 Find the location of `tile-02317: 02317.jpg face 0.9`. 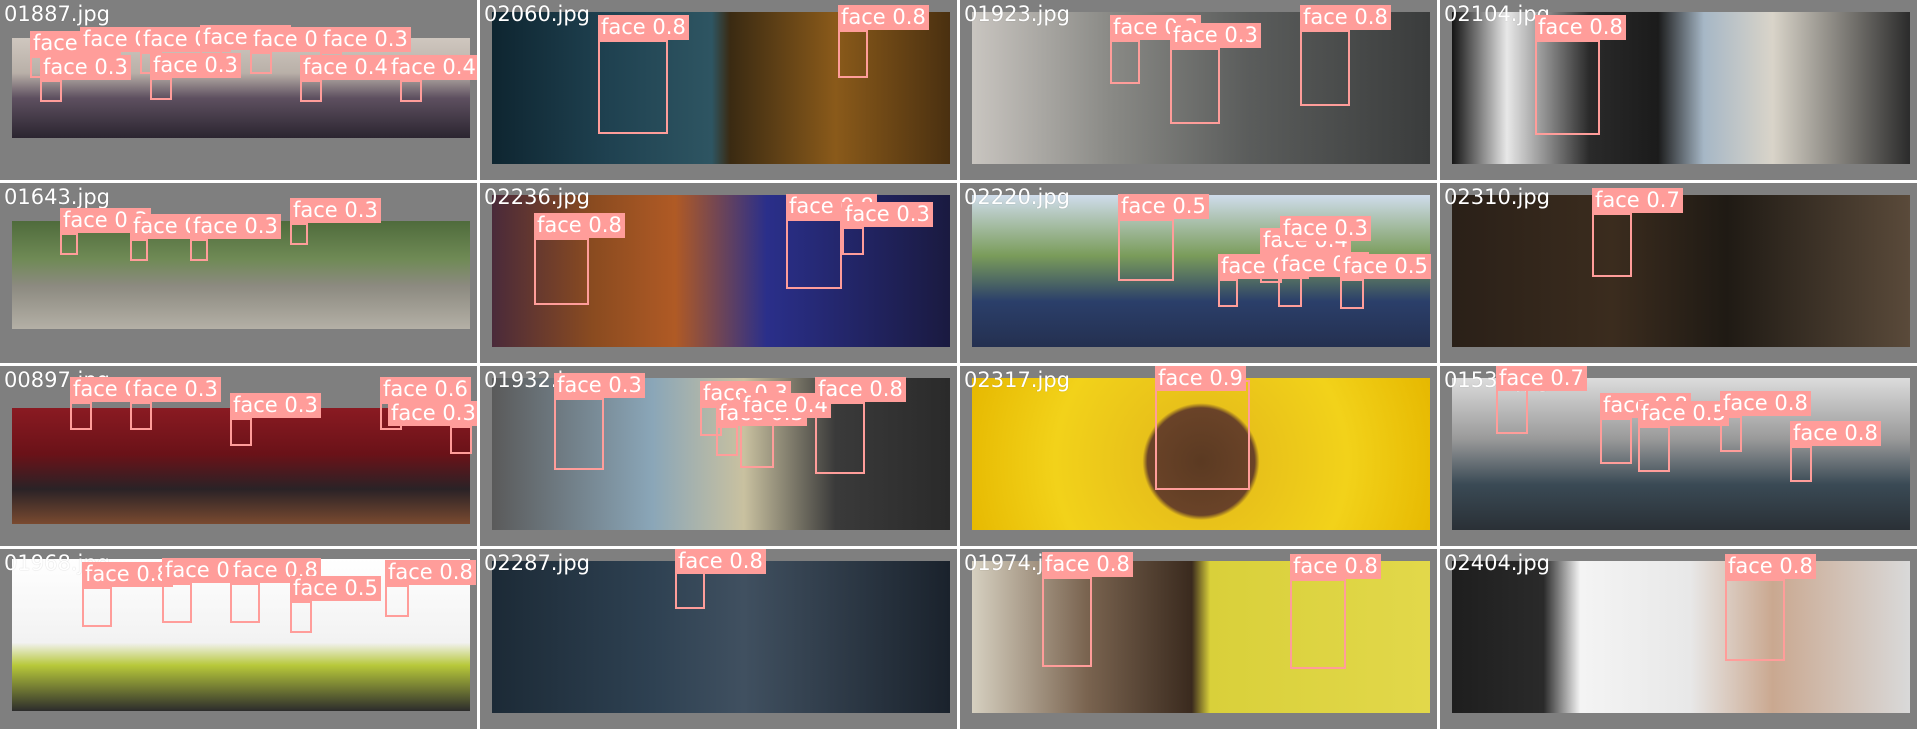

tile-02317: 02317.jpg face 0.9 is located at coordinates (1200, 457).